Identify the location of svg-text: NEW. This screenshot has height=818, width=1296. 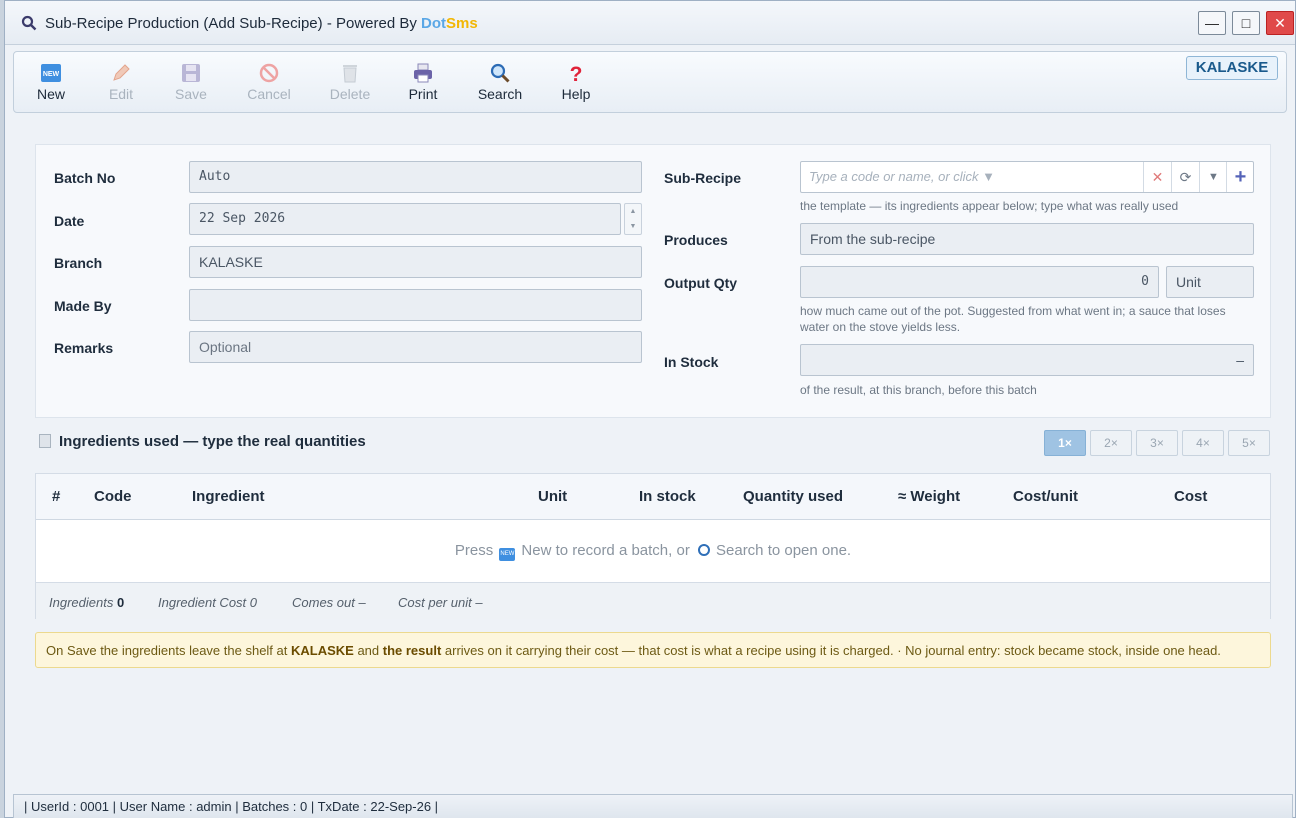
(51, 74).